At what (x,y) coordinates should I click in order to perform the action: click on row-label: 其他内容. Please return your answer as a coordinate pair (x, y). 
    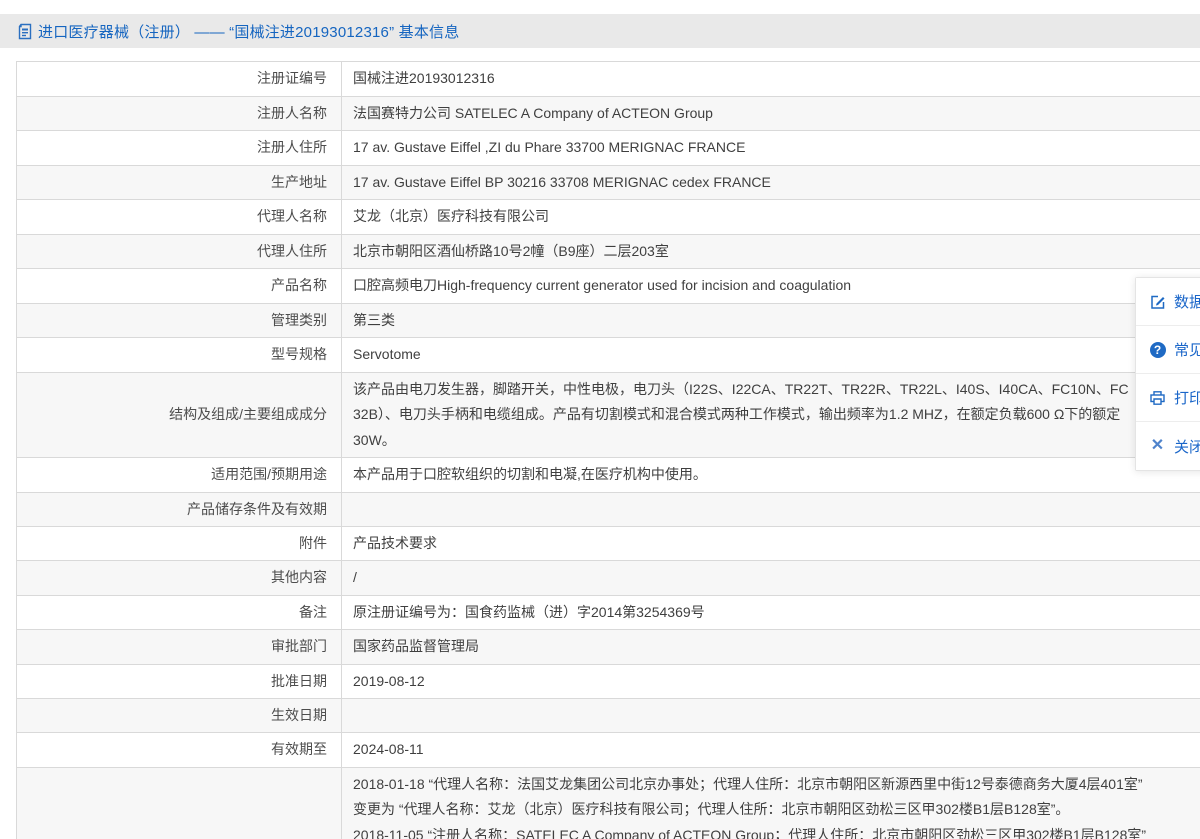
    Looking at the image, I should click on (179, 578).